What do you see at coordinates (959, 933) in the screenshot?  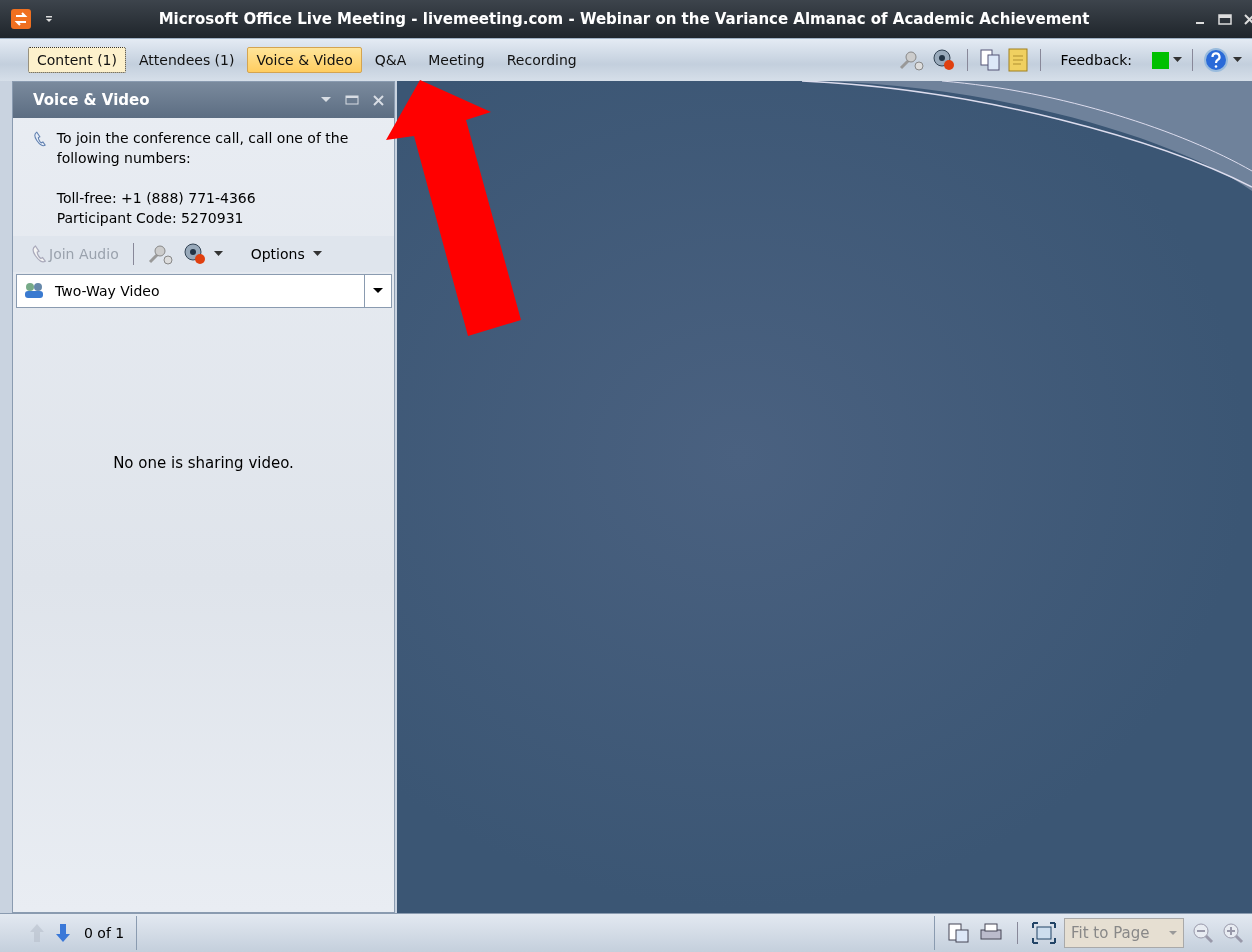 I see `paste-icon` at bounding box center [959, 933].